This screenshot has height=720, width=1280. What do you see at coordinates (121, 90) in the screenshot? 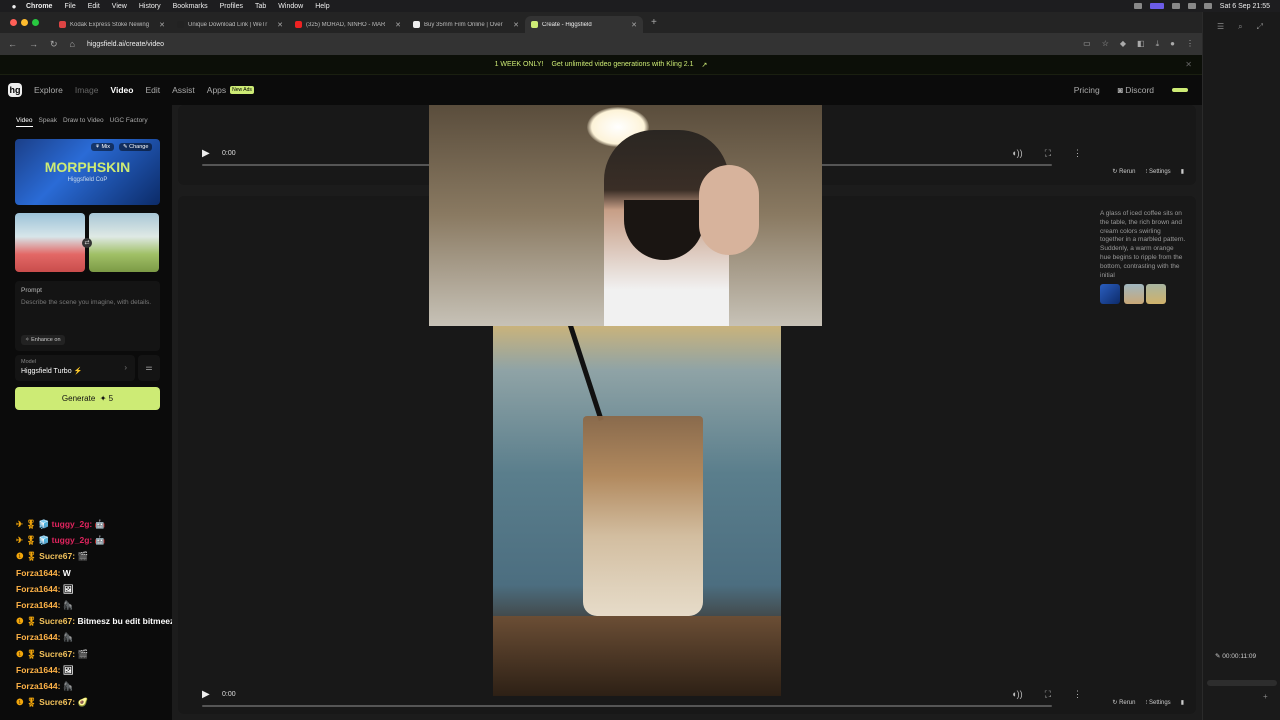
I see `nav-video: Video` at bounding box center [121, 90].